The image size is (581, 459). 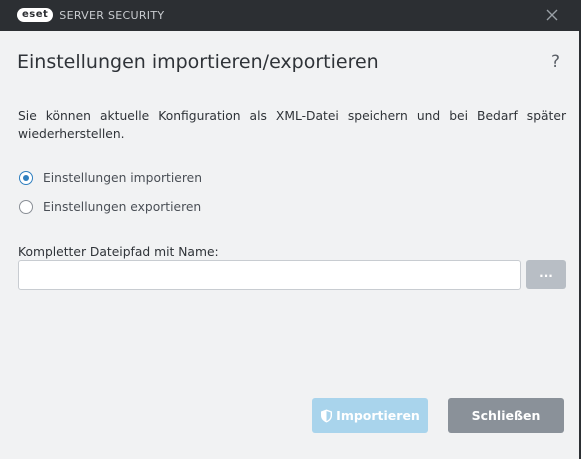 What do you see at coordinates (198, 62) in the screenshot?
I see `dialog-title: Einstellungen importieren/exportieren` at bounding box center [198, 62].